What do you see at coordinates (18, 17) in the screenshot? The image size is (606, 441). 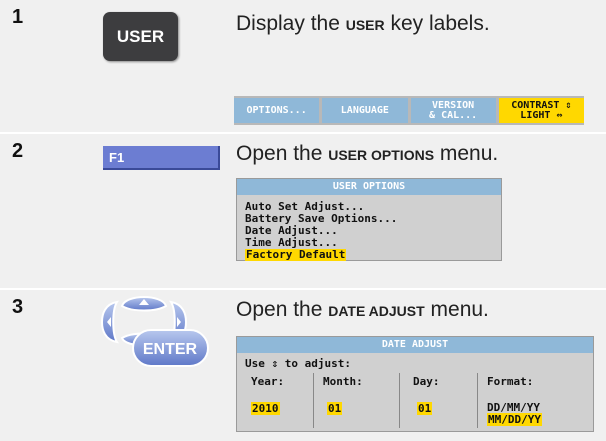 I see `step-number: 1` at bounding box center [18, 17].